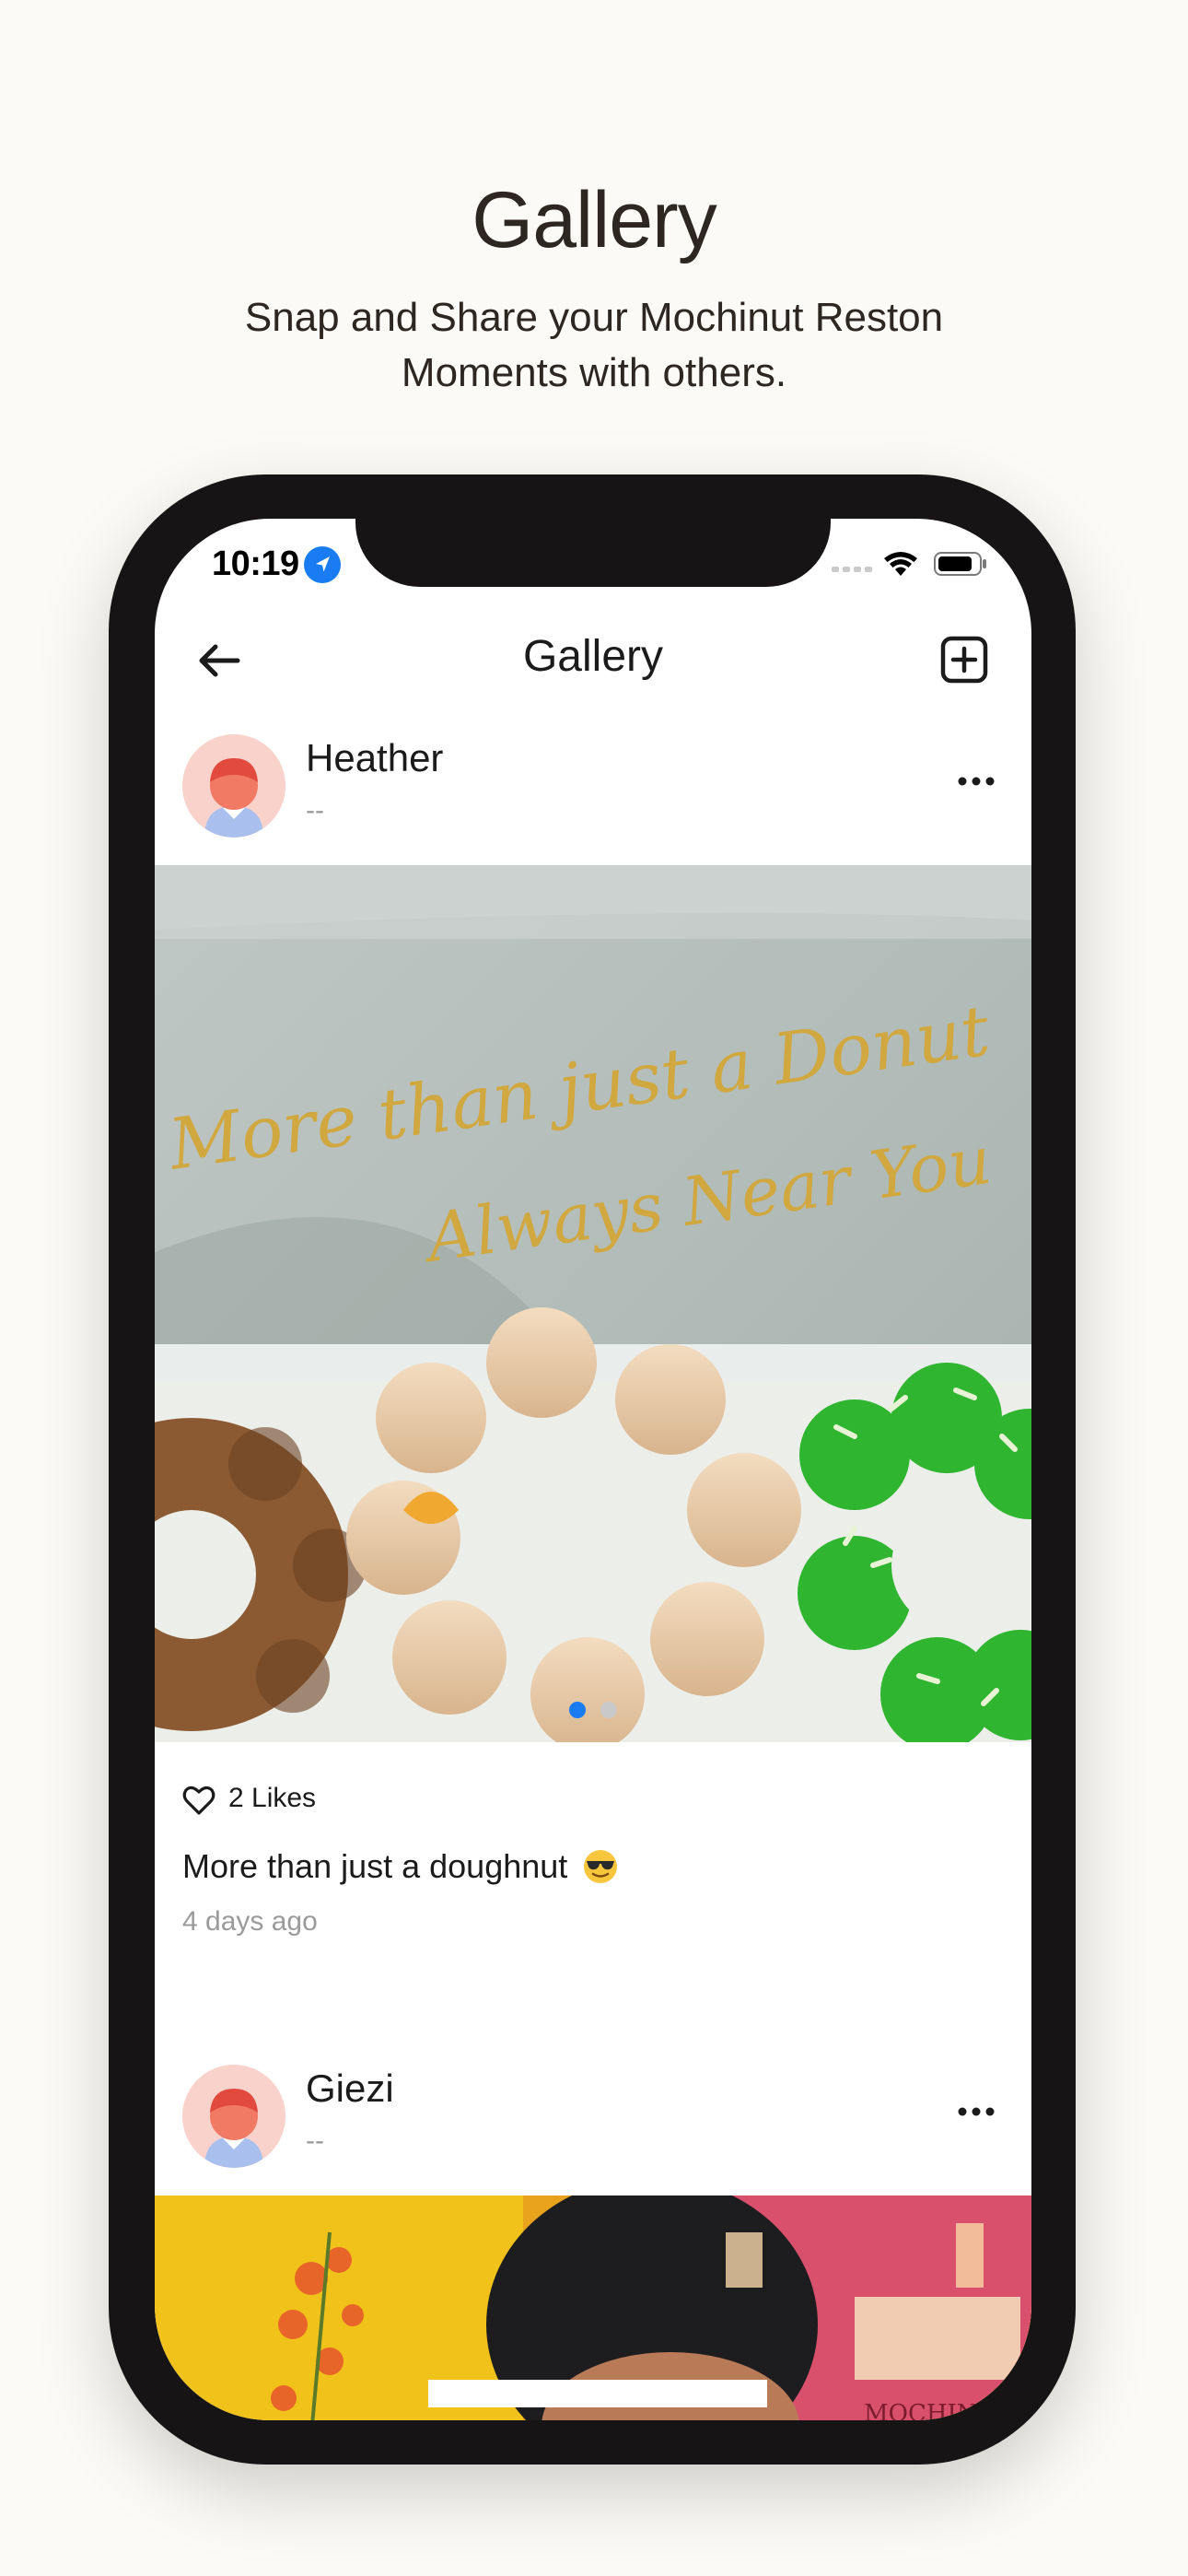 Image resolution: width=1188 pixels, height=2576 pixels. Describe the element at coordinates (250, 1921) in the screenshot. I see `post-time: 4 days ago` at that location.